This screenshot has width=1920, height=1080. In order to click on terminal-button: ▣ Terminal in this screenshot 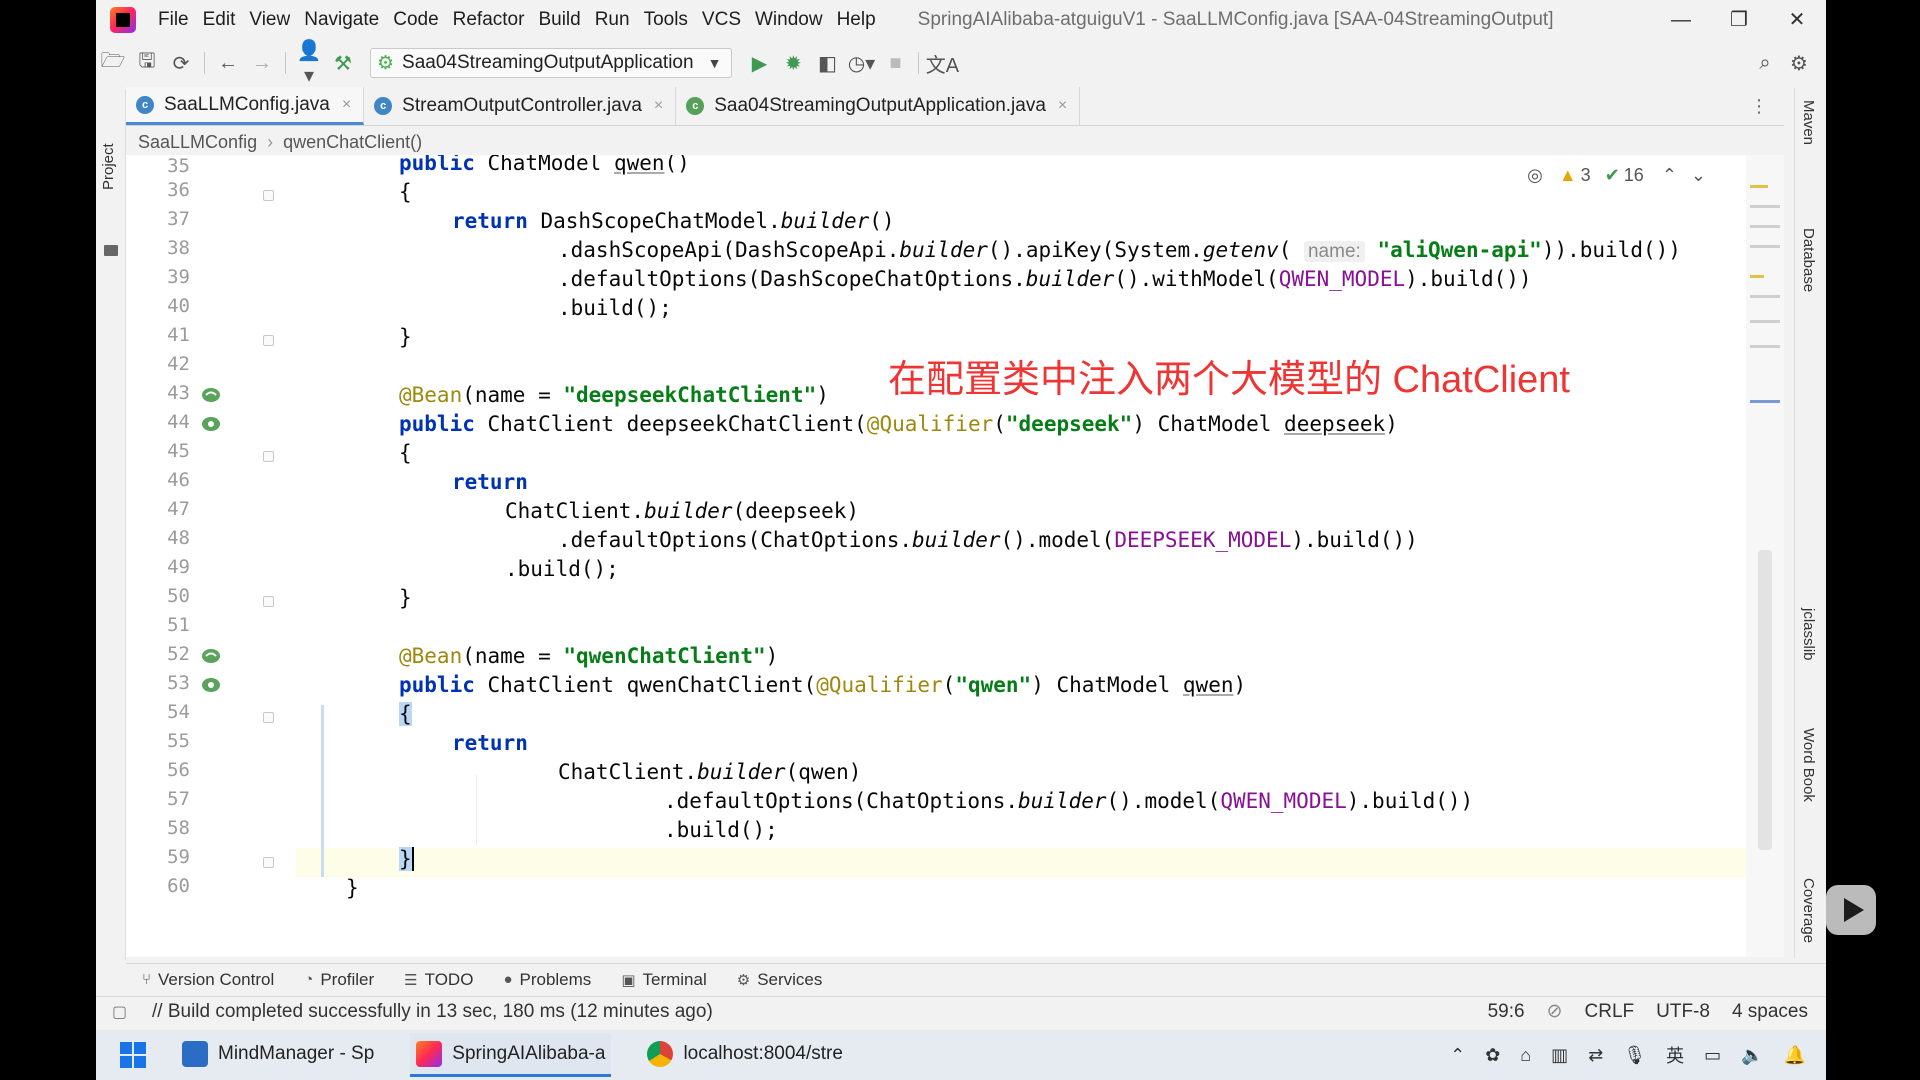, I will do `click(663, 980)`.